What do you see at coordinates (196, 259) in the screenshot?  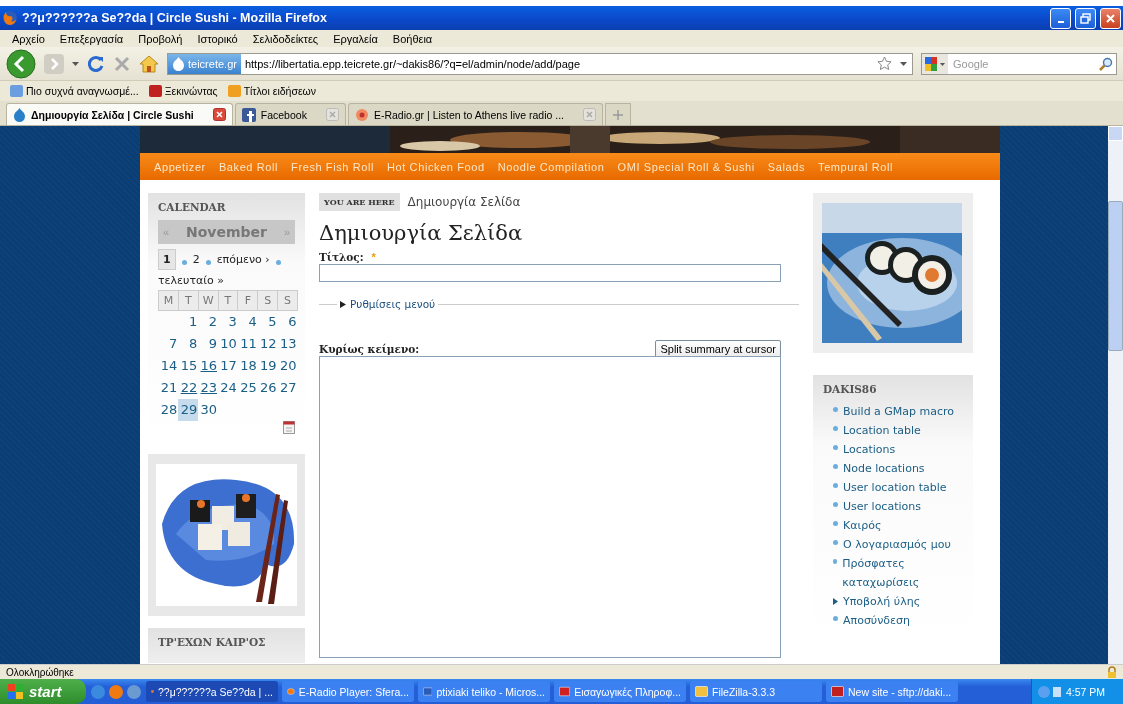 I see `pager-link: 2` at bounding box center [196, 259].